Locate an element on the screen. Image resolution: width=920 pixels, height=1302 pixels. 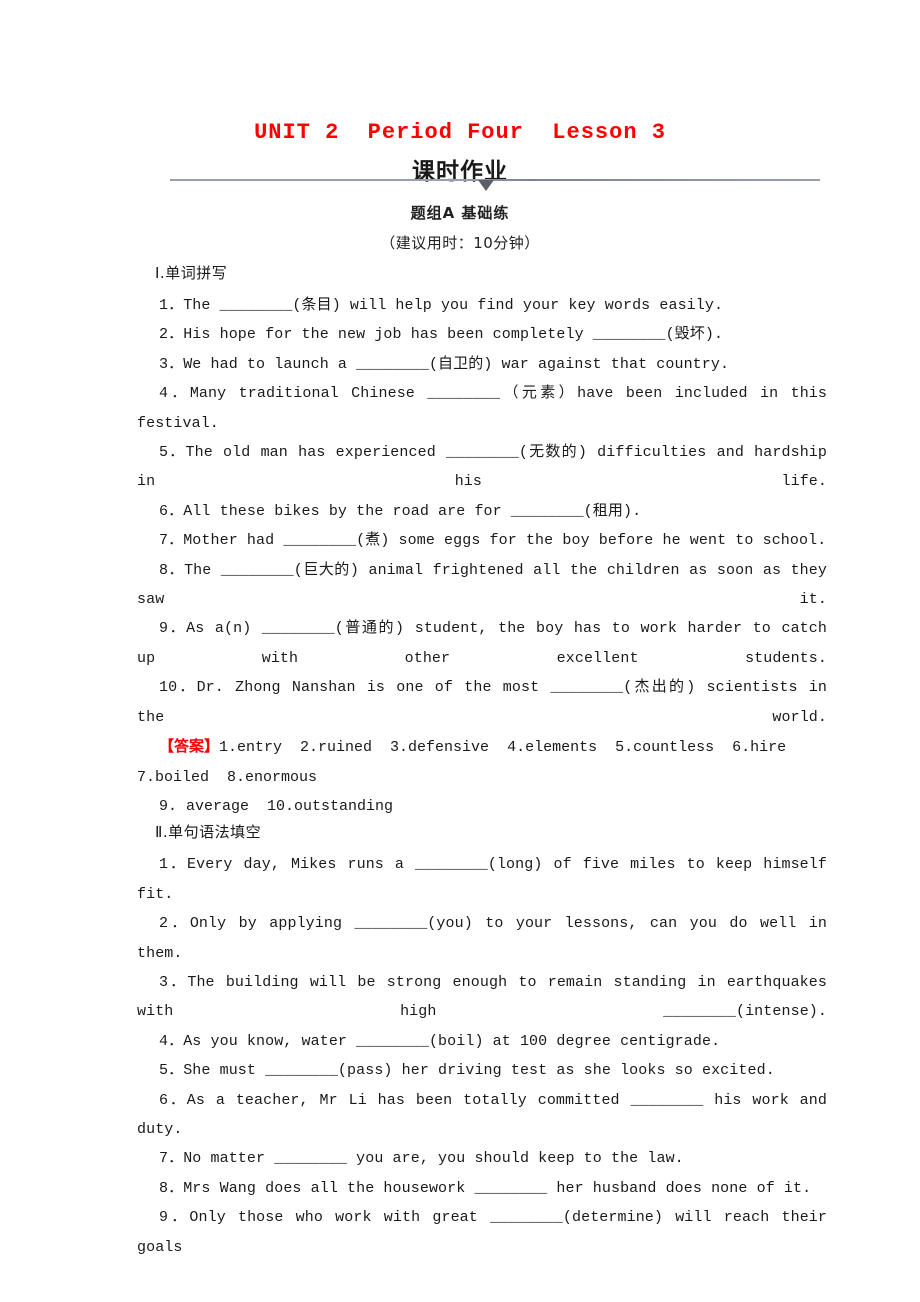
group-label: 题组A 基础练 is located at coordinates (460, 213).